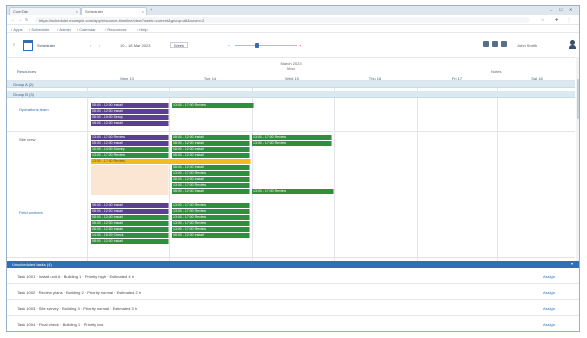 This screenshot has height=338, width=587. What do you see at coordinates (229, 45) in the screenshot?
I see `zoom-out-button: −` at bounding box center [229, 45].